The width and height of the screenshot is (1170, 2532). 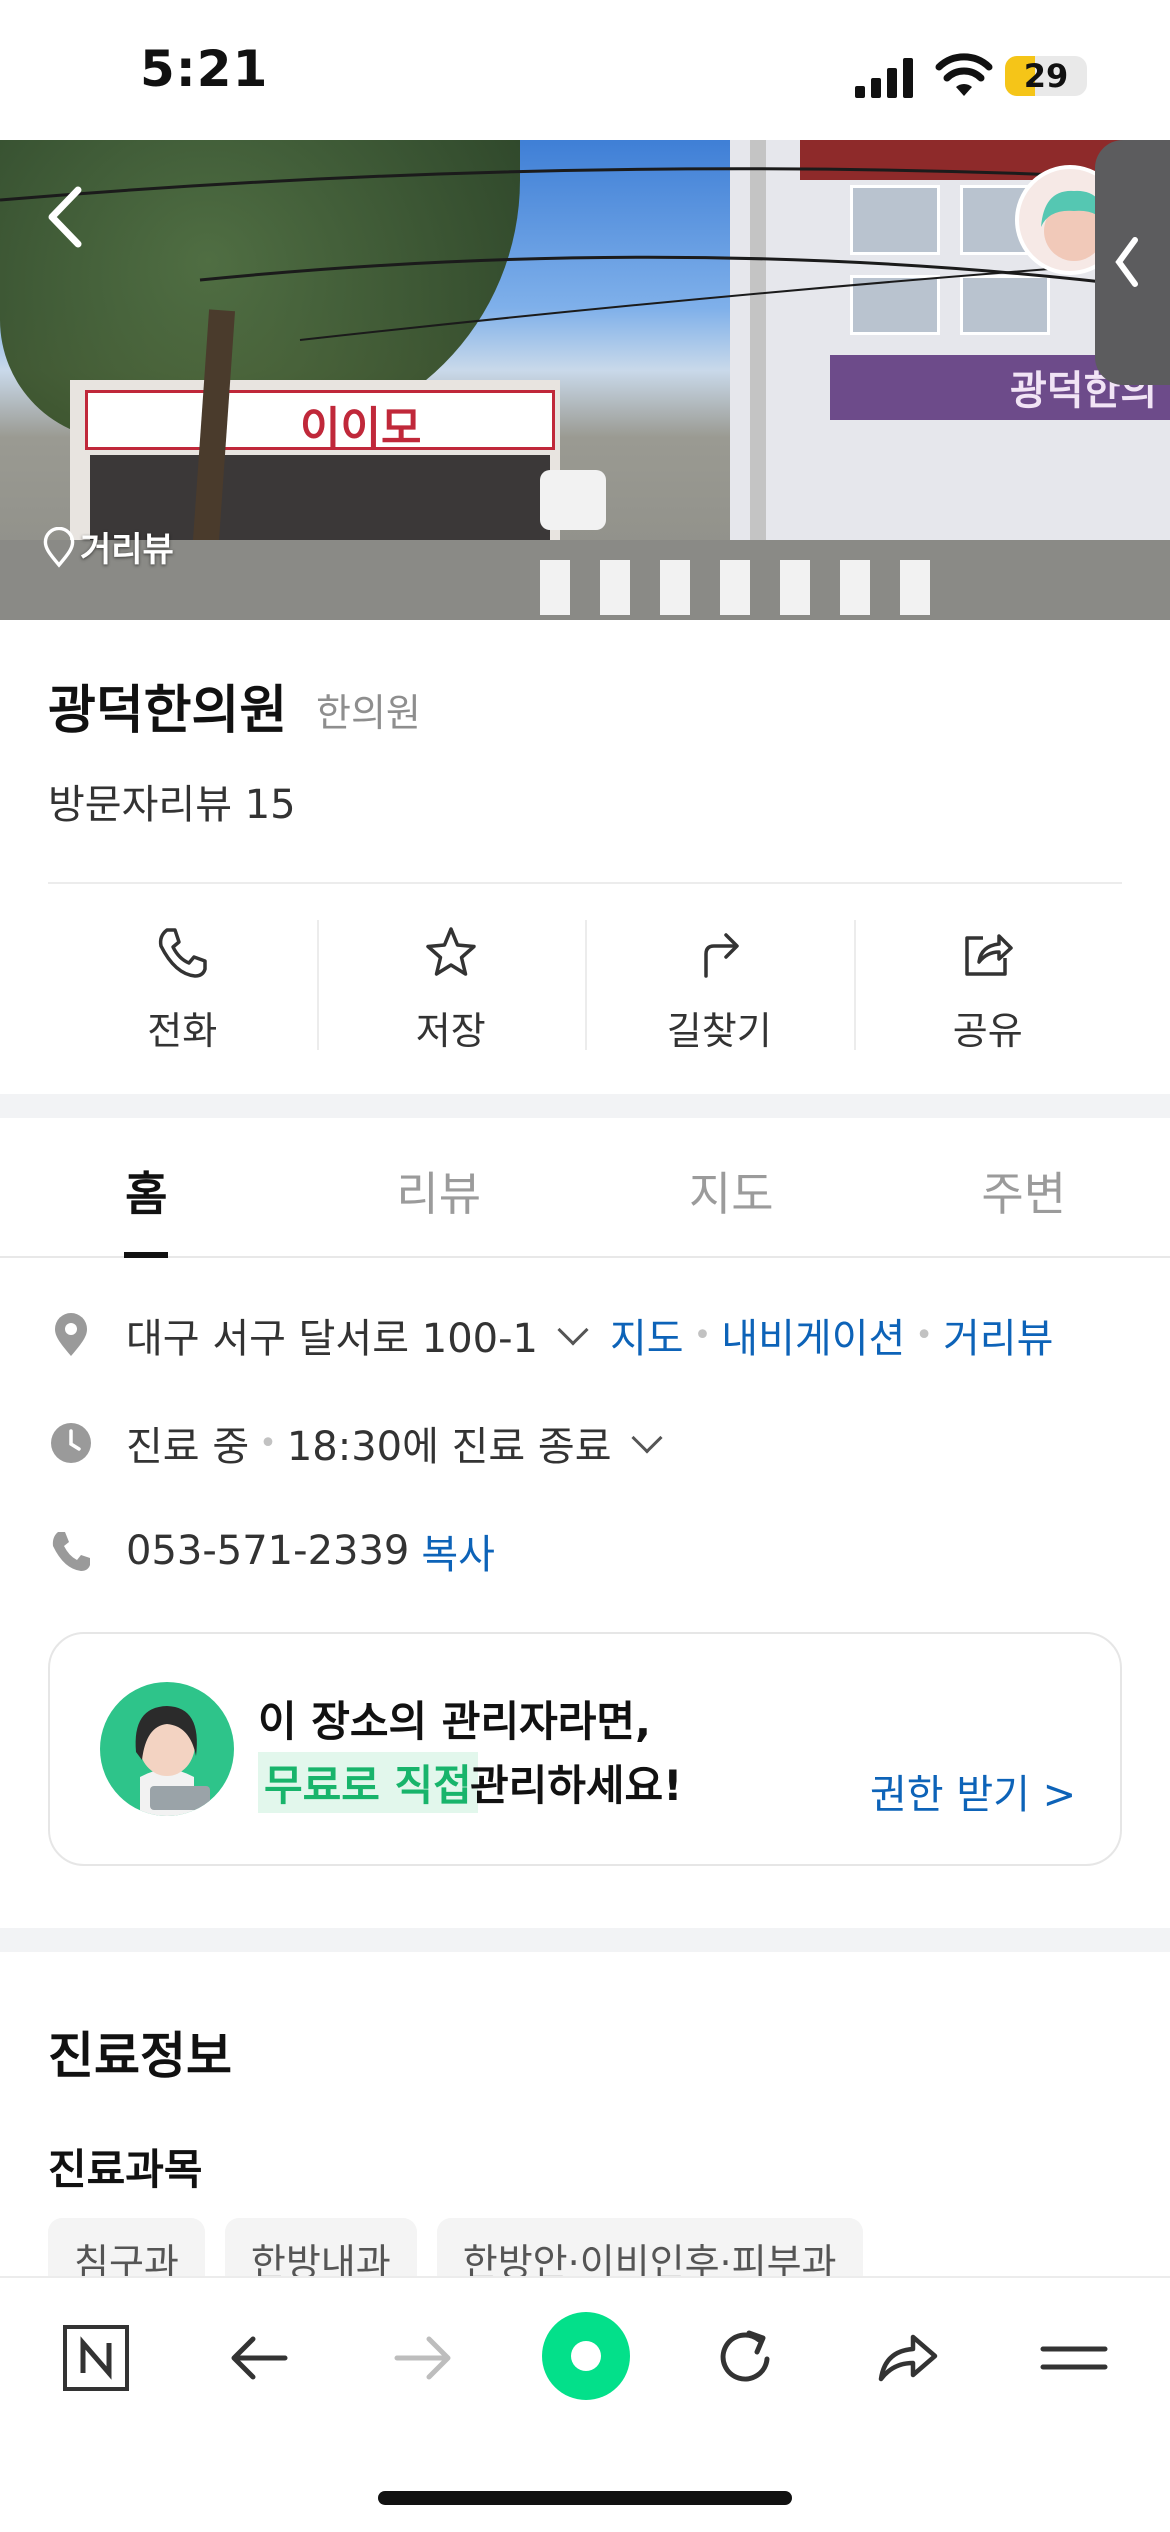 I want to click on department-chips: 침구과 한방내과 한방안·이비인후·피부과, so click(x=455, y=2248).